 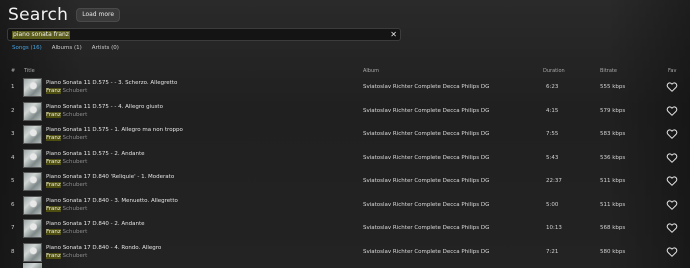 I want to click on track-number: 6, so click(x=13, y=204).